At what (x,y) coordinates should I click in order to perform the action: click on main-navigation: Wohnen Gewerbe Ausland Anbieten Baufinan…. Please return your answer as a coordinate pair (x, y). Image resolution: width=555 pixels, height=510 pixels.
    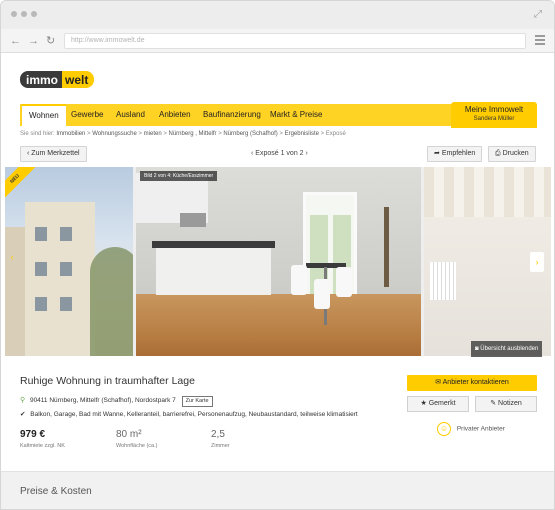
    Looking at the image, I should click on (278, 115).